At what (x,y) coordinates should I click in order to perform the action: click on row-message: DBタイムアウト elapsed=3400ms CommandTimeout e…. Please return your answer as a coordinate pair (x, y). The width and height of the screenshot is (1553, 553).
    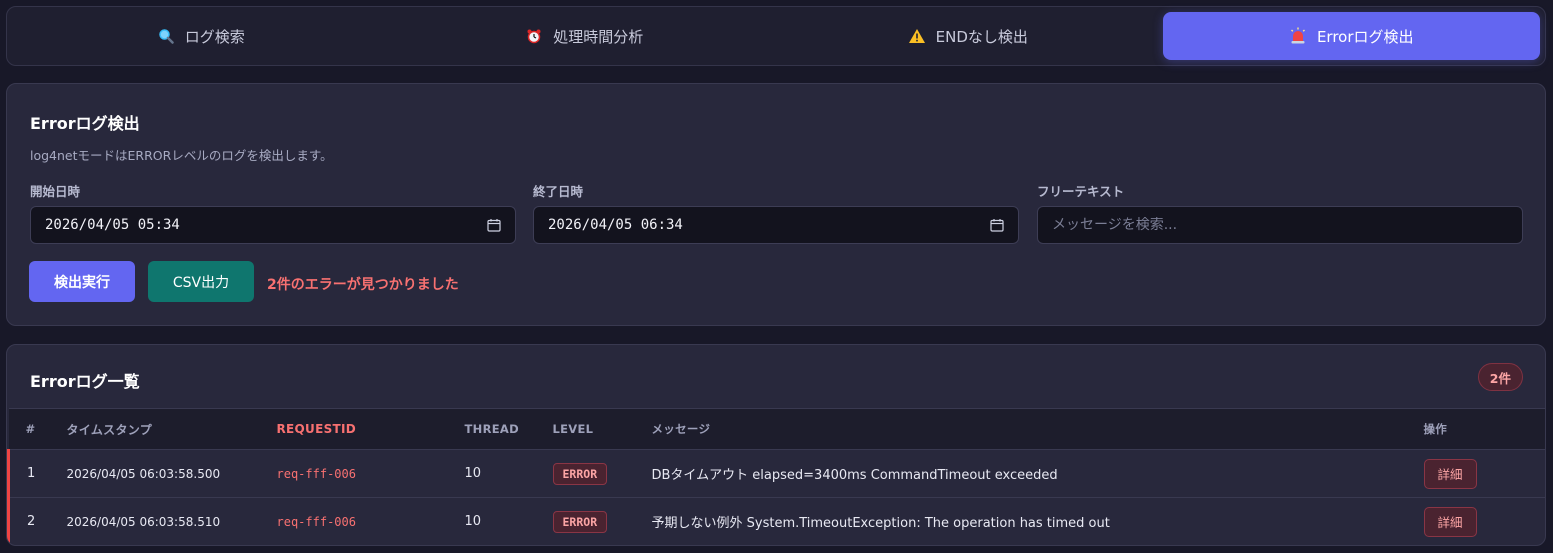
    Looking at the image, I should click on (854, 475).